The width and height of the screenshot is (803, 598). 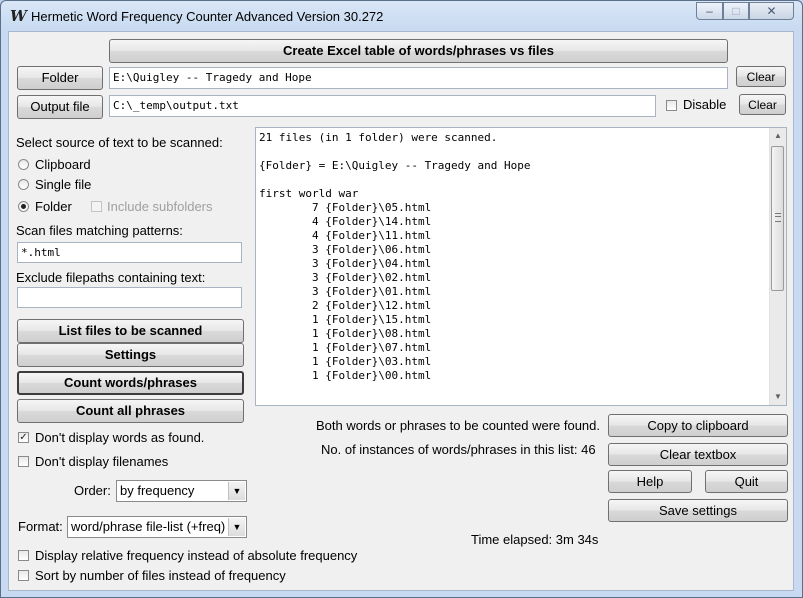 I want to click on folder-radio, so click(x=23, y=206).